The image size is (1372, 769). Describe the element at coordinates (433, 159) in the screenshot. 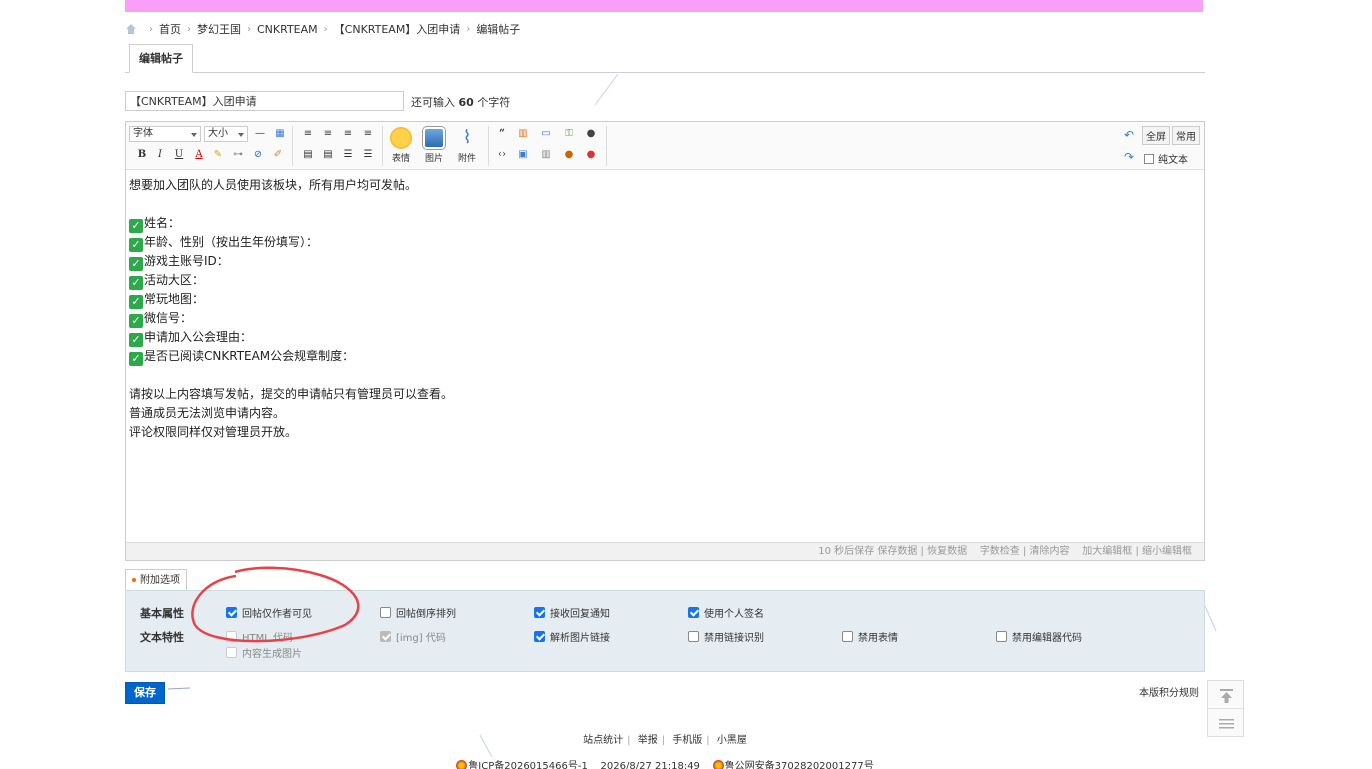

I see `image-label: 图片` at that location.